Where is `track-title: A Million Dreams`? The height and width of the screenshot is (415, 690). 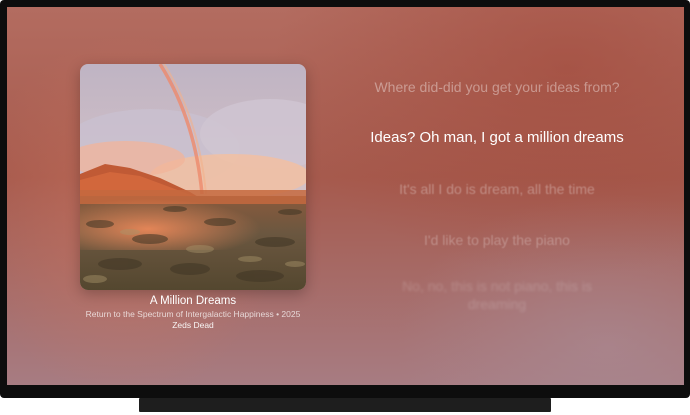 track-title: A Million Dreams is located at coordinates (193, 301).